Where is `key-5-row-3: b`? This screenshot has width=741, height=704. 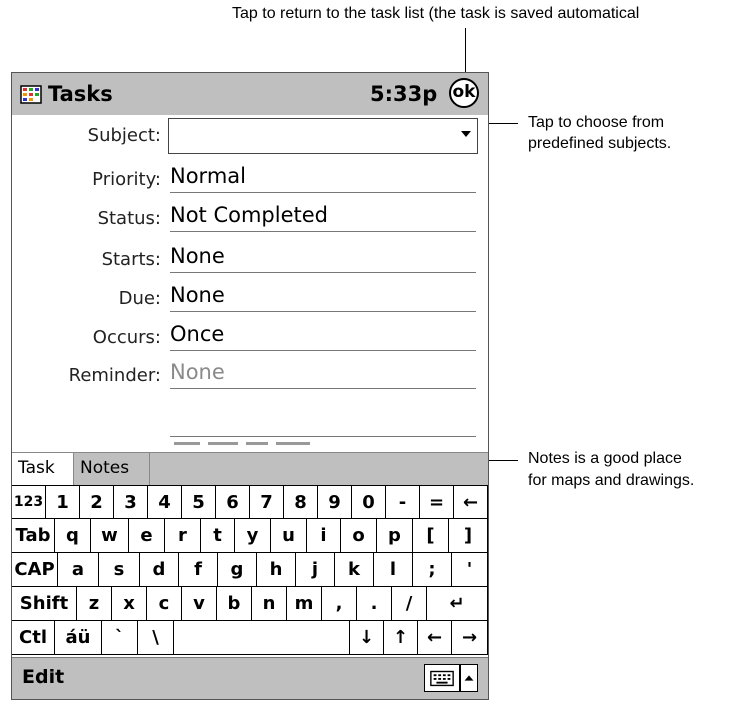
key-5-row-3: b is located at coordinates (234, 604).